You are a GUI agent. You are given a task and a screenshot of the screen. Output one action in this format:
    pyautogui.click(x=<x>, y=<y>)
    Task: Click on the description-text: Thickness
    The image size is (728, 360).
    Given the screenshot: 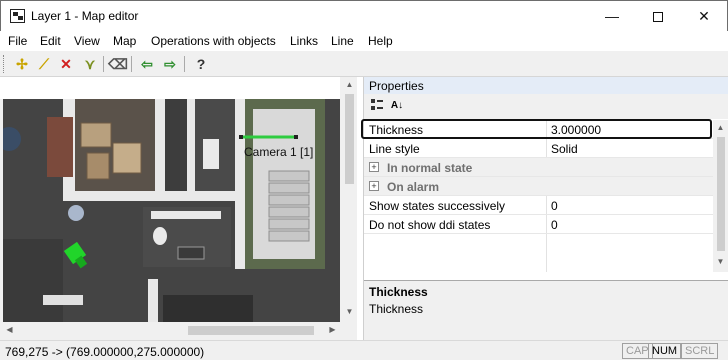 What is the action you would take?
    pyautogui.click(x=396, y=309)
    